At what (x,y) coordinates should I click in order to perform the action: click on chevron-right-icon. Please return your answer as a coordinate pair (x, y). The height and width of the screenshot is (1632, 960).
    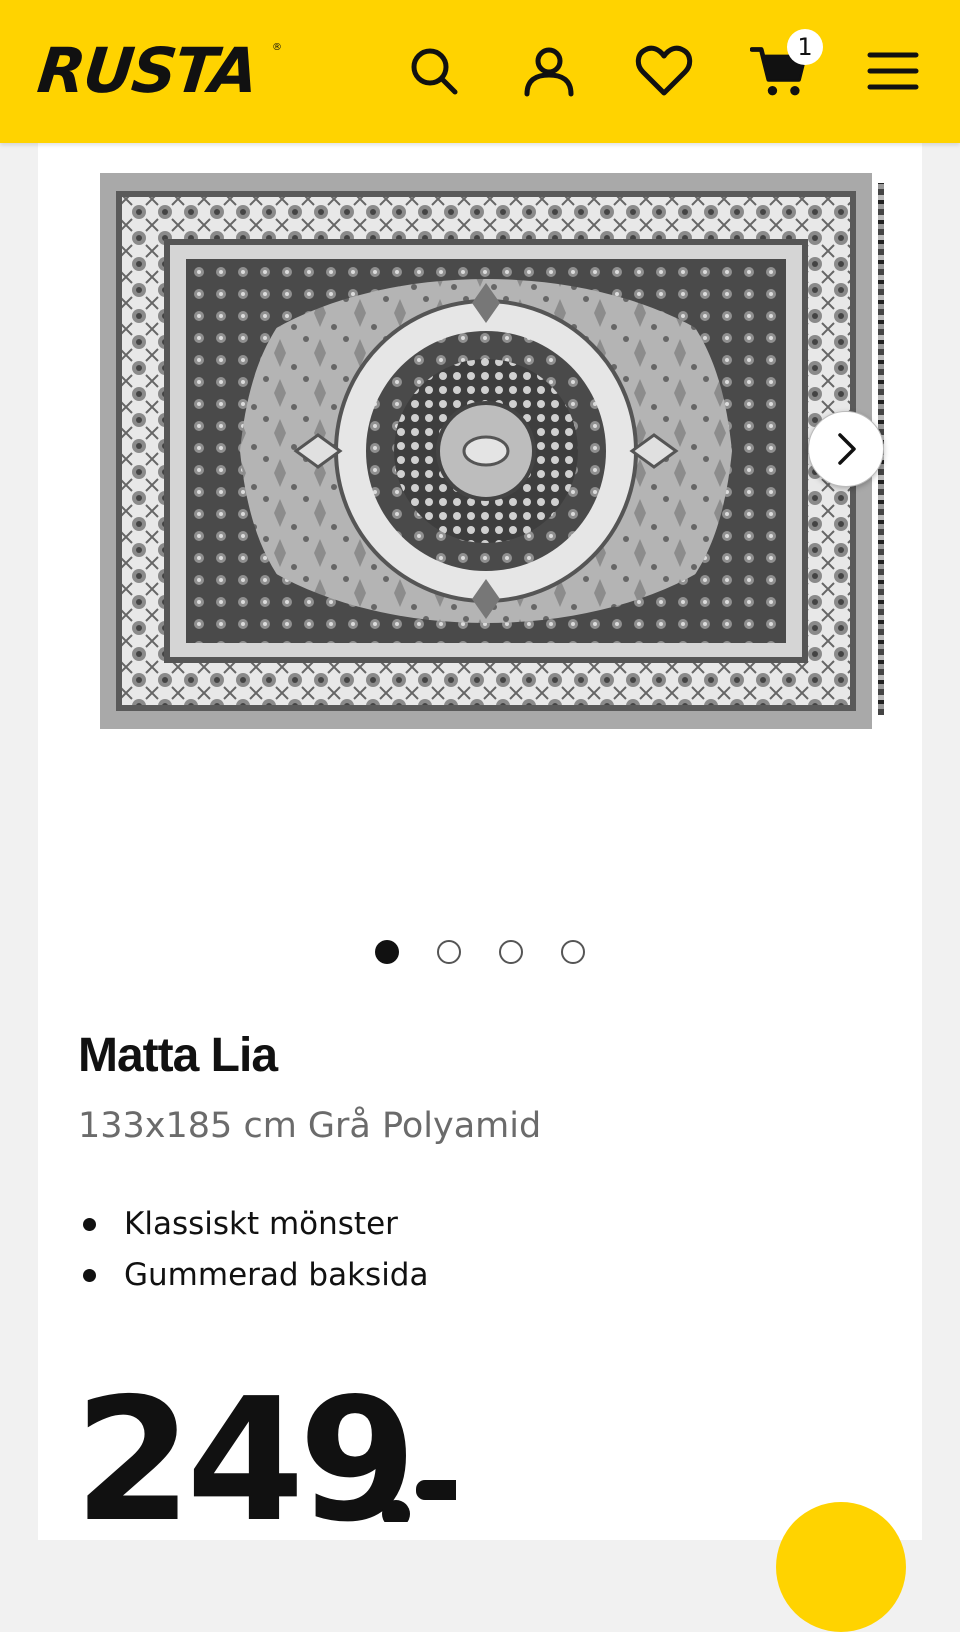
    Looking at the image, I should click on (847, 449).